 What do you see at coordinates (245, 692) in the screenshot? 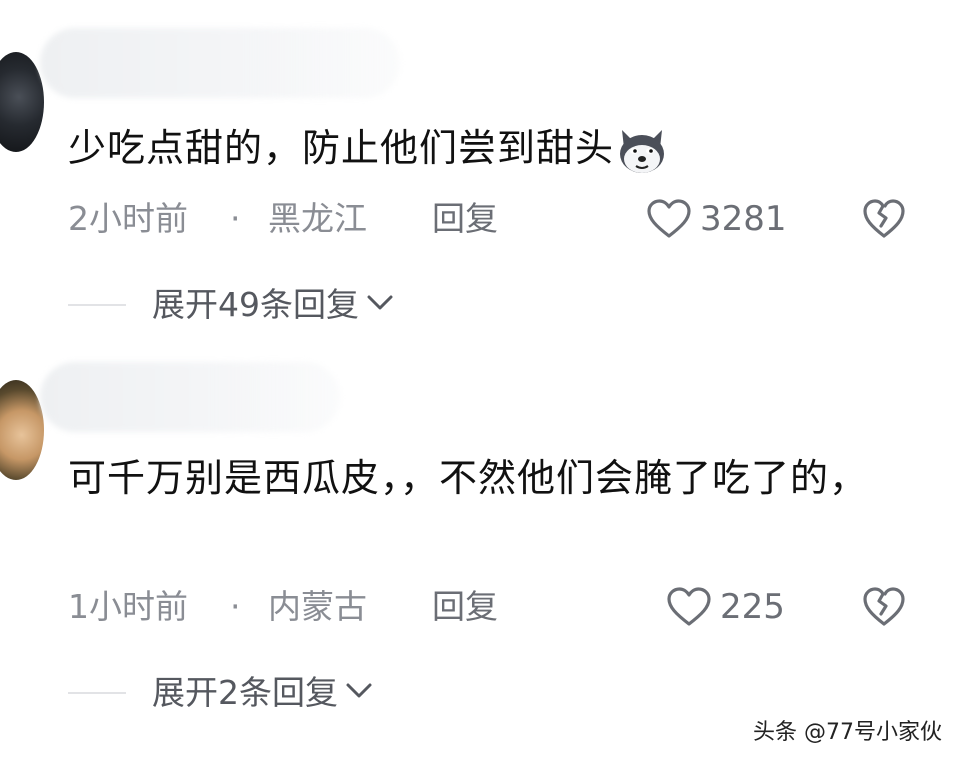
I see `expand-replies-label: 展开2条回复` at bounding box center [245, 692].